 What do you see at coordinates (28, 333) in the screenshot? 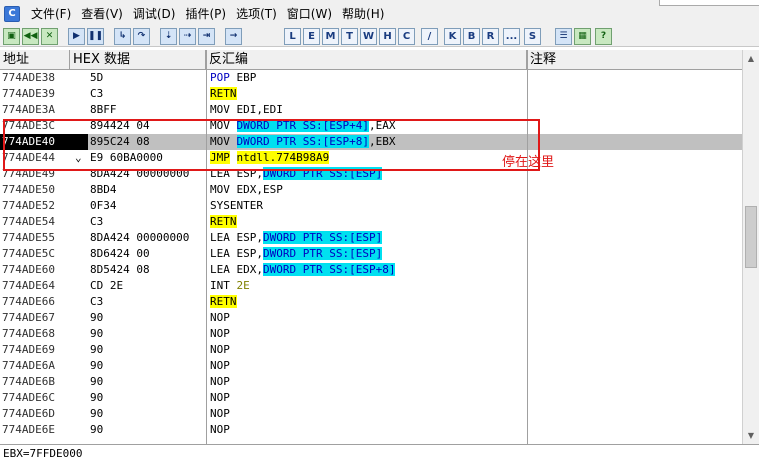
I see `instruction-address: 774ADE68` at bounding box center [28, 333].